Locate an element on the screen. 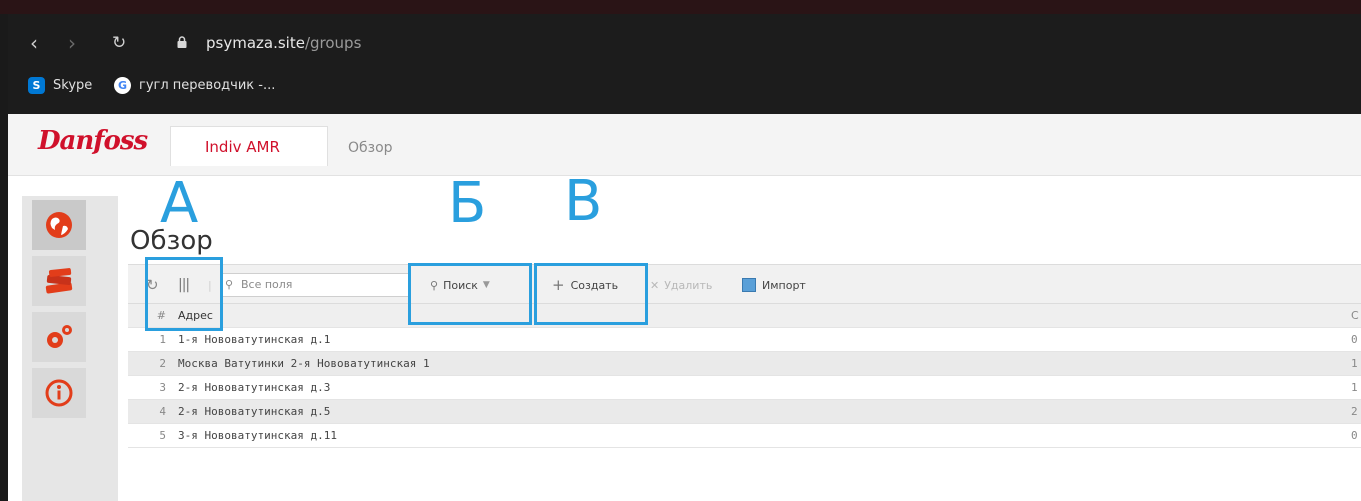 The height and width of the screenshot is (501, 1361). search-input: ⚲ Все поля is located at coordinates (315, 285).